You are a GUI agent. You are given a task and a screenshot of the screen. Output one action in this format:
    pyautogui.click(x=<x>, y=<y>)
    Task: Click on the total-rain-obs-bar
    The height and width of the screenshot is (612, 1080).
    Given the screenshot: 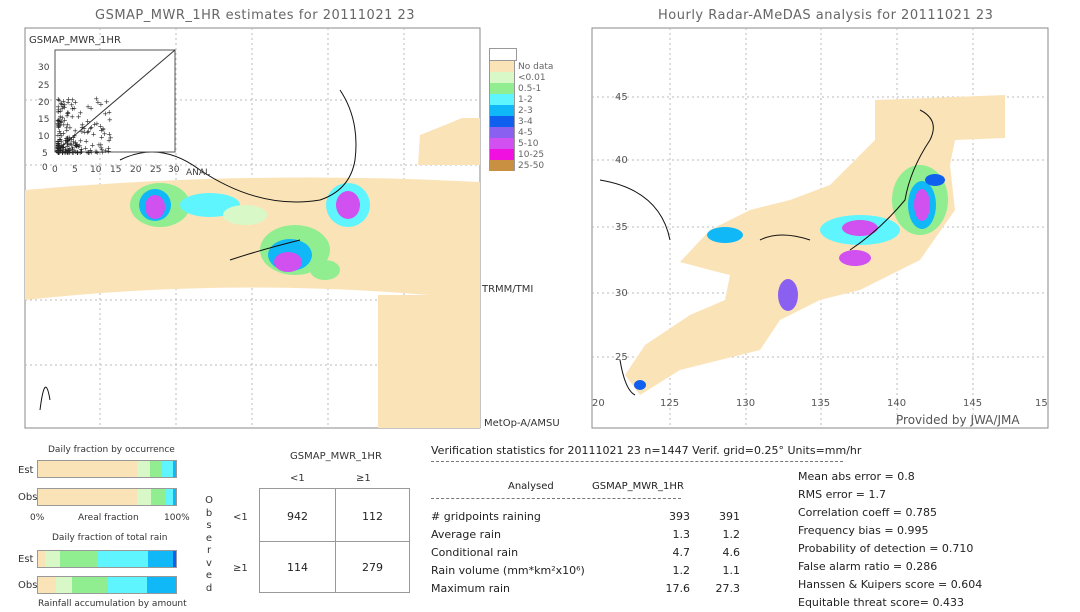 What is the action you would take?
    pyautogui.click(x=107, y=585)
    